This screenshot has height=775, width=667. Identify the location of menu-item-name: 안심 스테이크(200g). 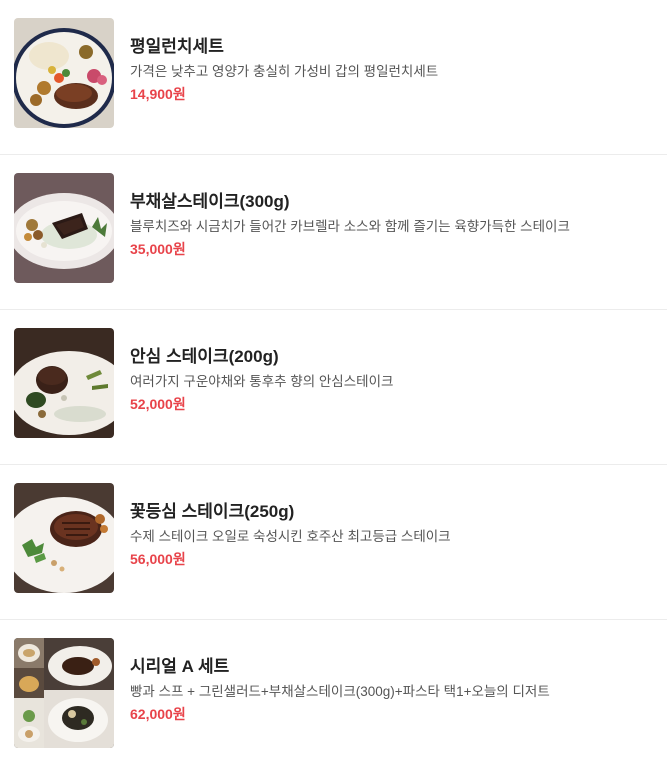
(204, 356).